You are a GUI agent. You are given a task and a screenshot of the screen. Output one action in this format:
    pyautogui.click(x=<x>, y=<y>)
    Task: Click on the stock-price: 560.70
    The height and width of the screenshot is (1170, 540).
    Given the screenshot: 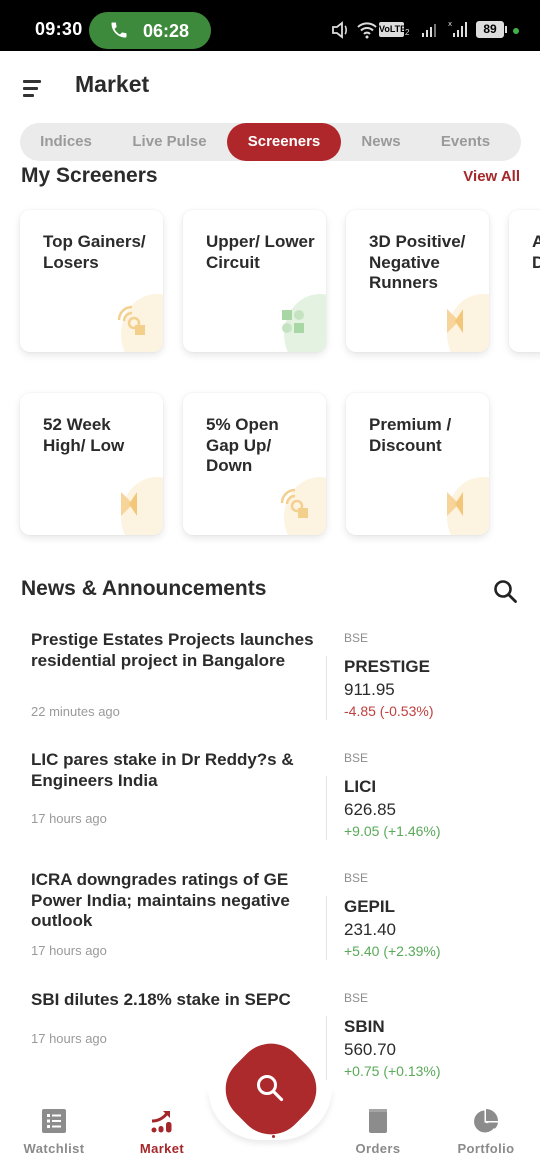 What is the action you would take?
    pyautogui.click(x=370, y=1049)
    